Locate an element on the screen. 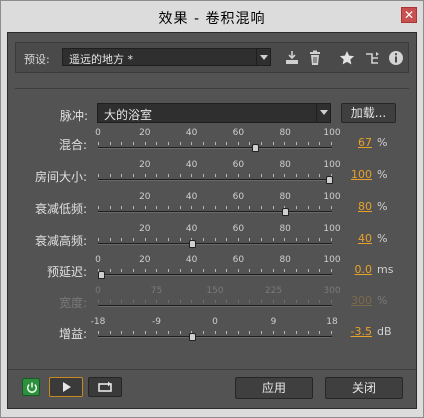 This screenshot has width=424, height=418. damping-lf-slider is located at coordinates (215, 211).